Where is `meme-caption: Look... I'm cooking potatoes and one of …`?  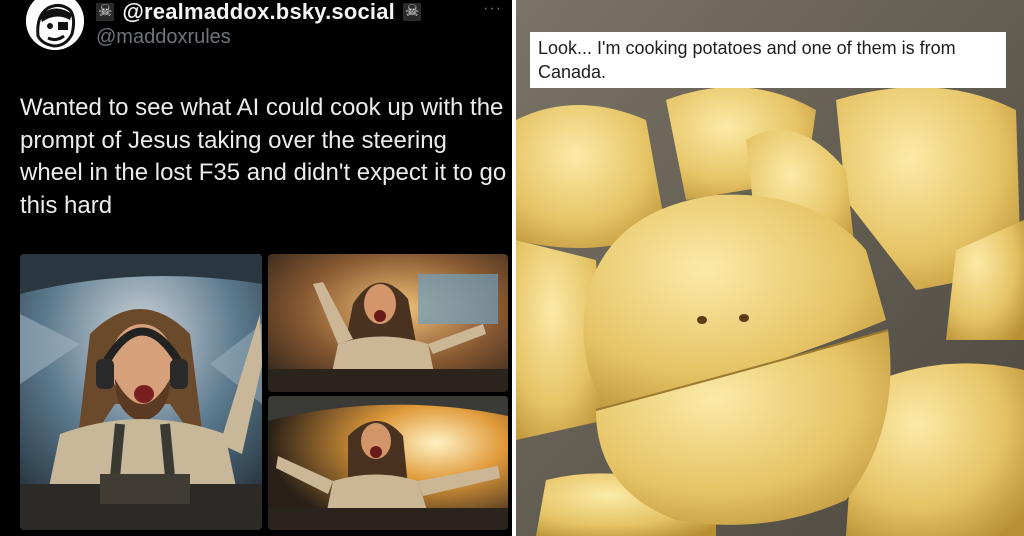 meme-caption: Look... I'm cooking potatoes and one of … is located at coordinates (768, 60).